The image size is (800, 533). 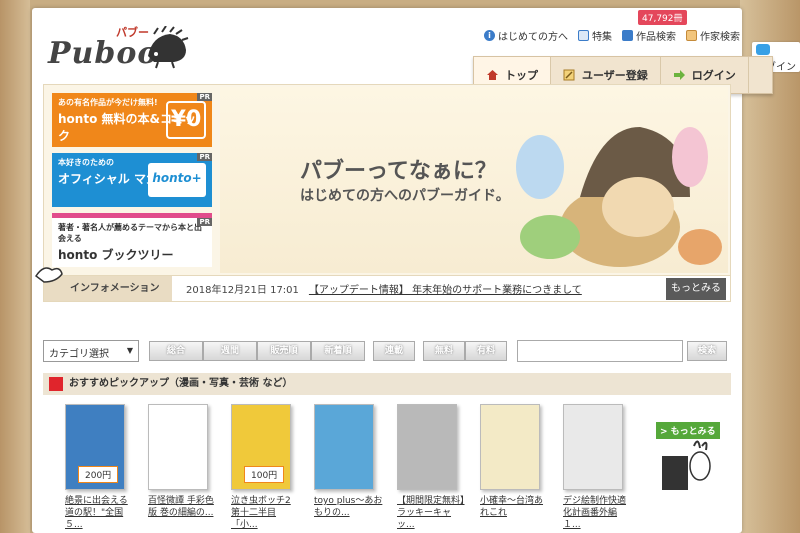 What do you see at coordinates (132, 120) in the screenshot?
I see `honto-free-banner: PR あの有名作品が今だけ無料! honto 無料の本&コミック ¥0` at bounding box center [132, 120].